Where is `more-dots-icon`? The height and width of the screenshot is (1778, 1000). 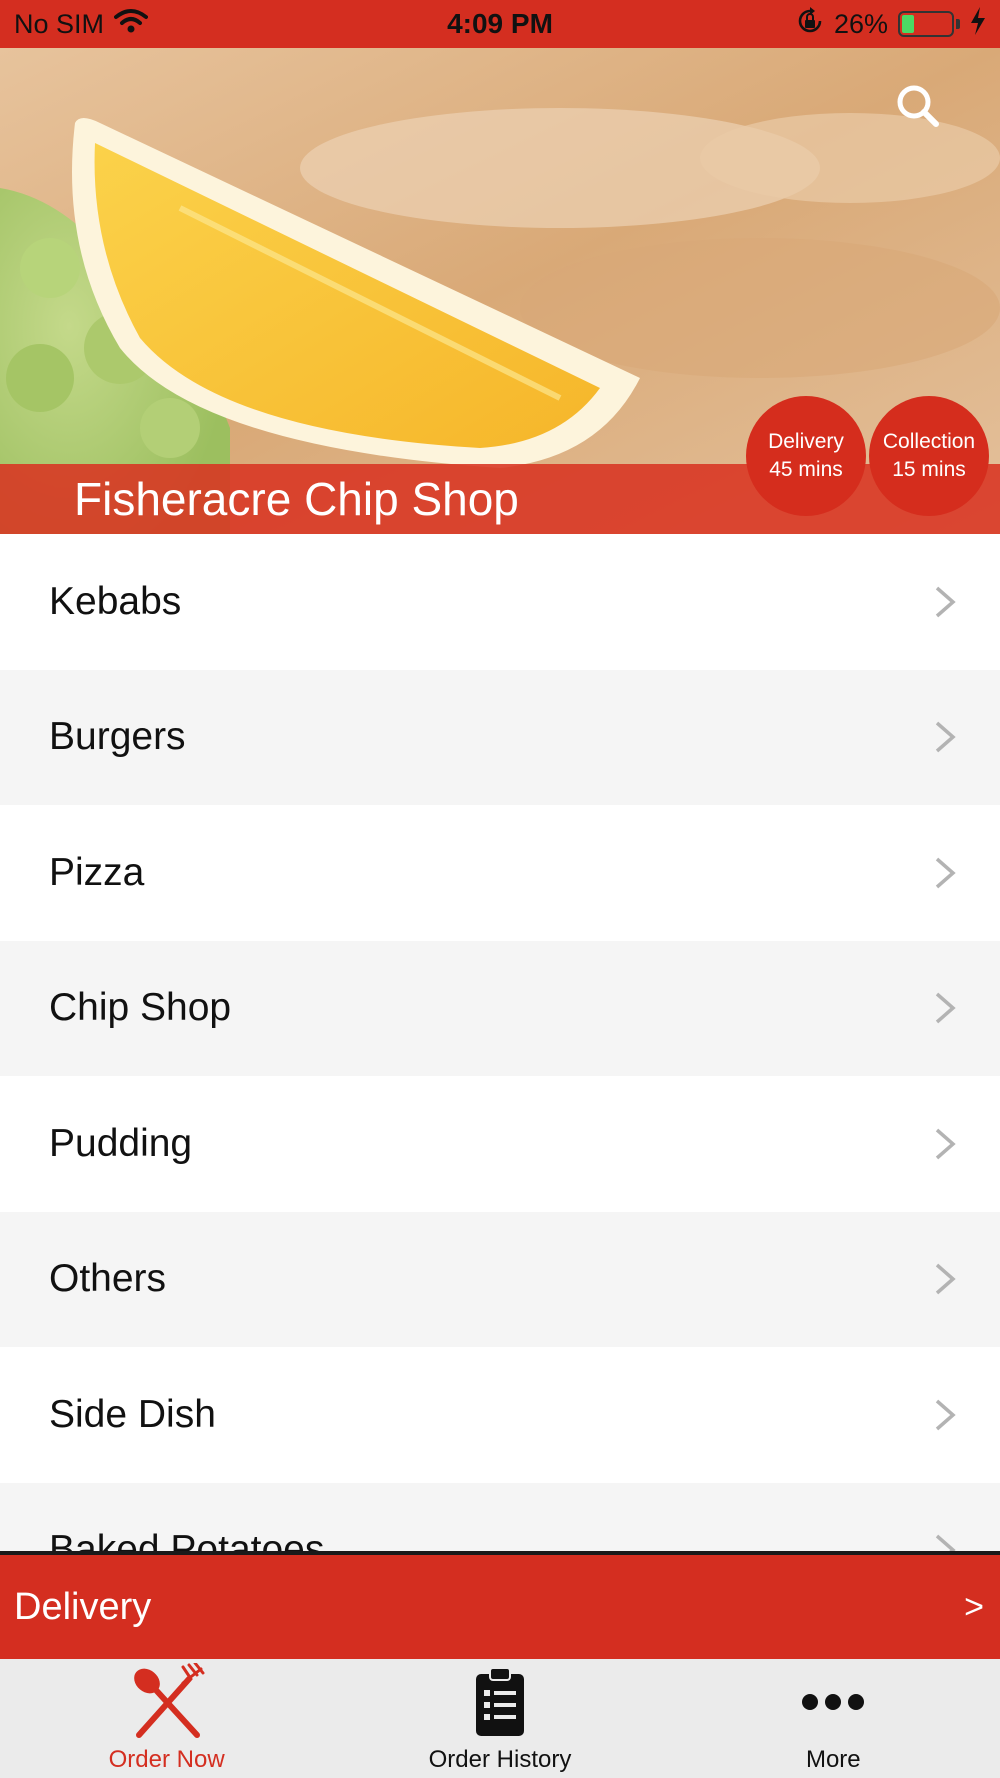 more-dots-icon is located at coordinates (833, 1702).